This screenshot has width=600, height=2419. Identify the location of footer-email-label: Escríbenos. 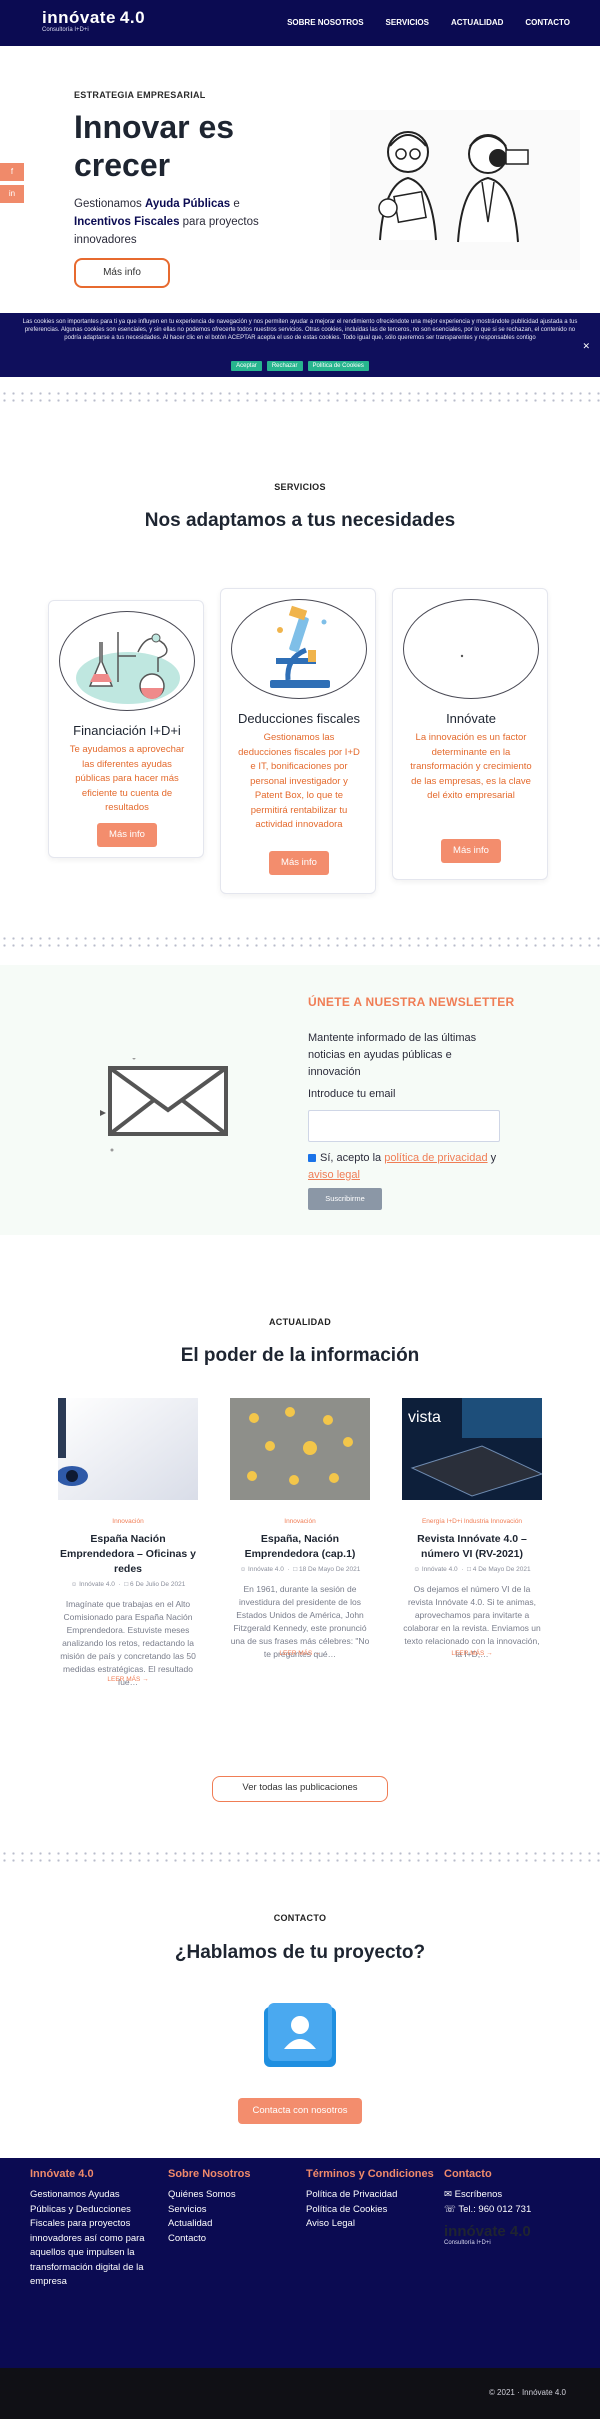
(478, 2194).